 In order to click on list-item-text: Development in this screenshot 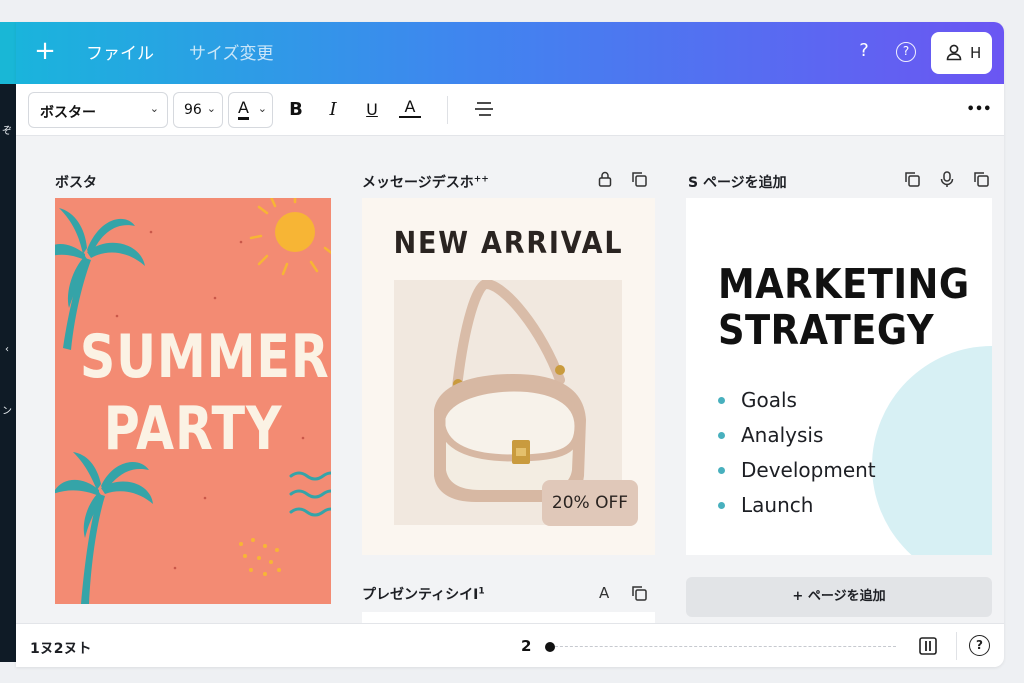, I will do `click(808, 470)`.